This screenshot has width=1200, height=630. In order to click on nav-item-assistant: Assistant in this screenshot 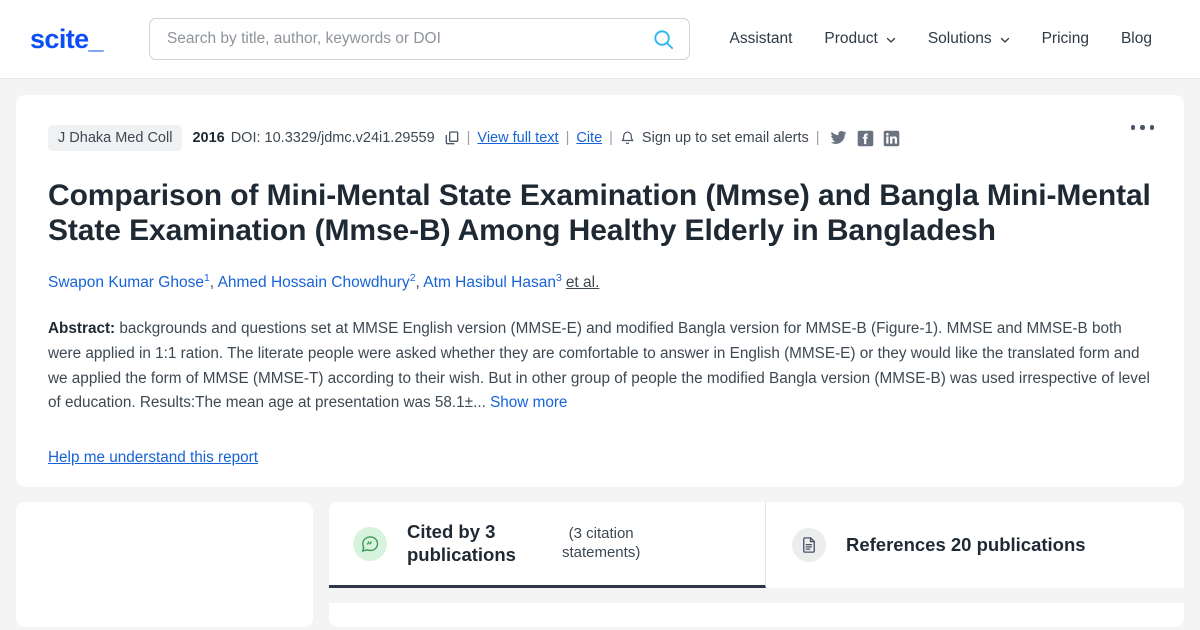, I will do `click(761, 39)`.